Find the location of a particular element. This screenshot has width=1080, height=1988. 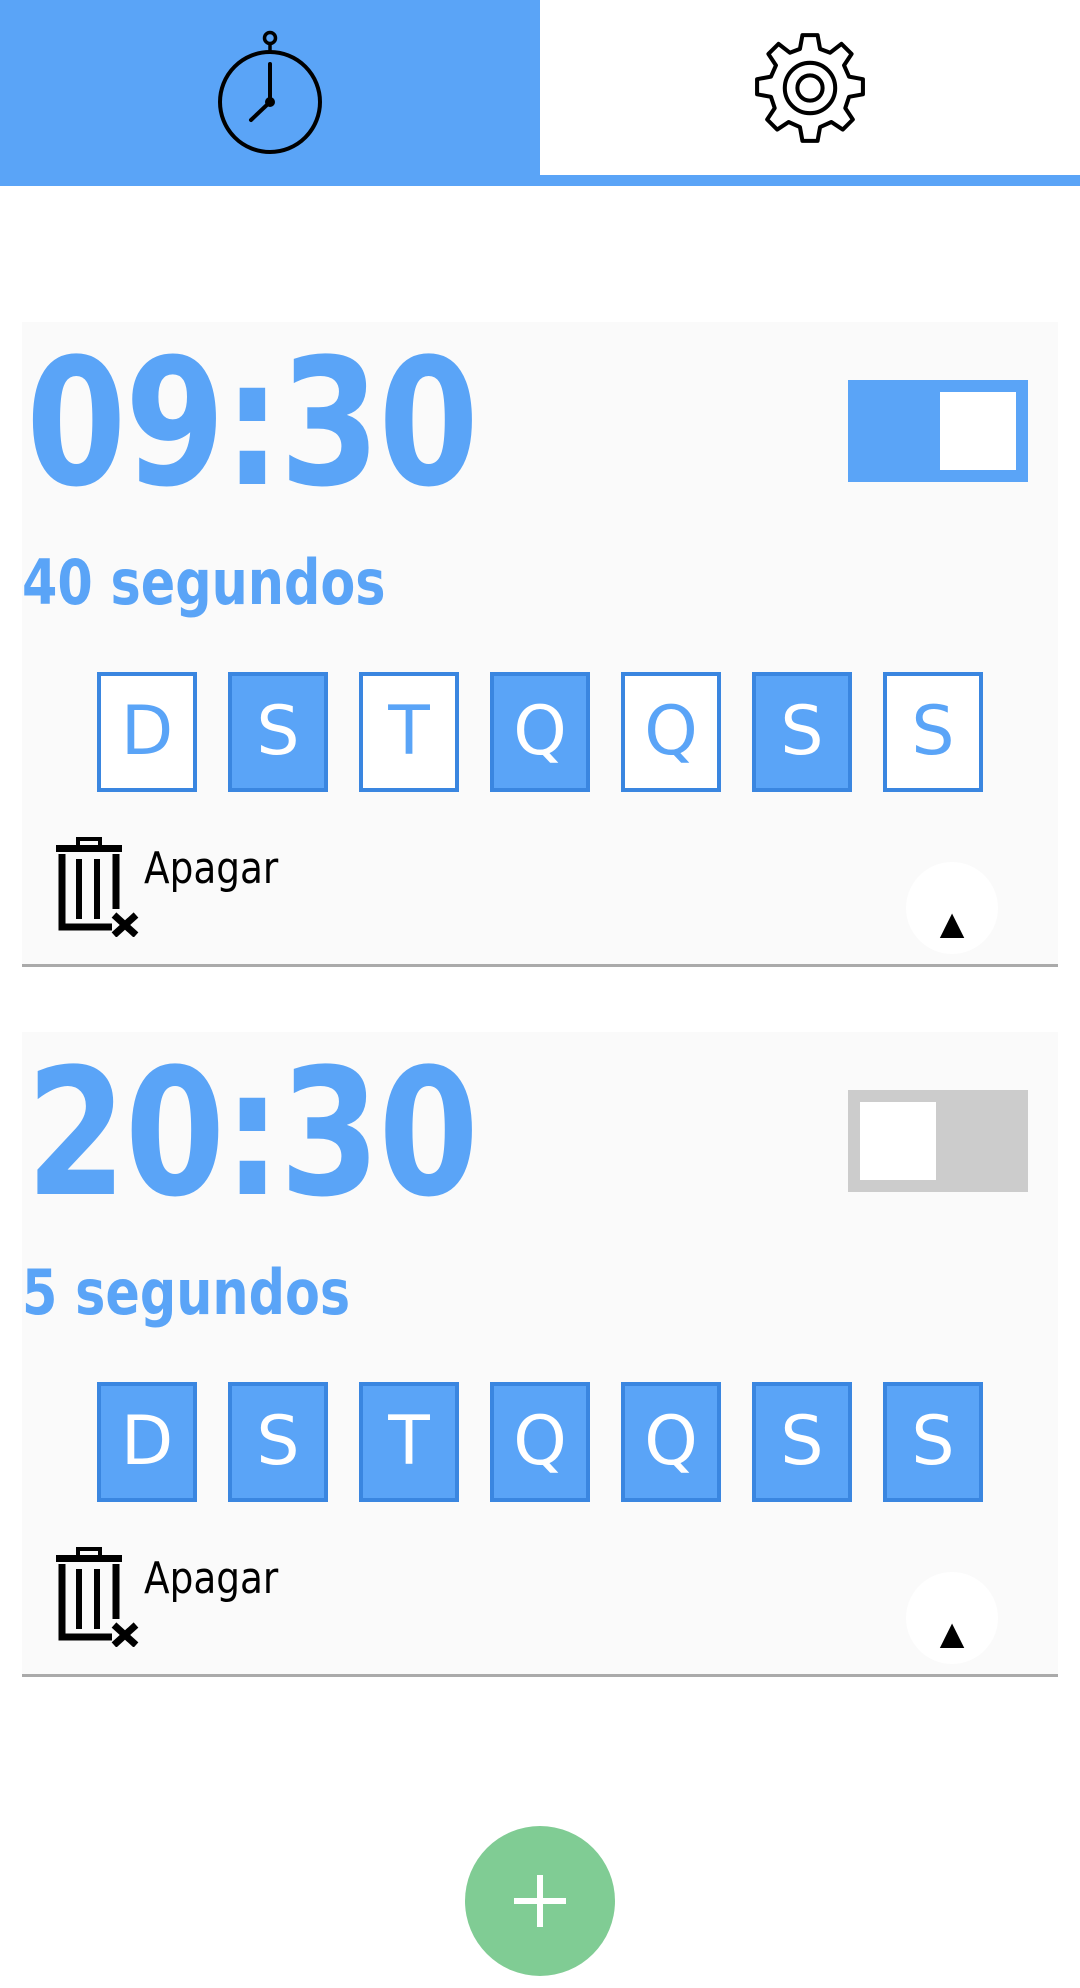

tab-timer is located at coordinates (270, 93).